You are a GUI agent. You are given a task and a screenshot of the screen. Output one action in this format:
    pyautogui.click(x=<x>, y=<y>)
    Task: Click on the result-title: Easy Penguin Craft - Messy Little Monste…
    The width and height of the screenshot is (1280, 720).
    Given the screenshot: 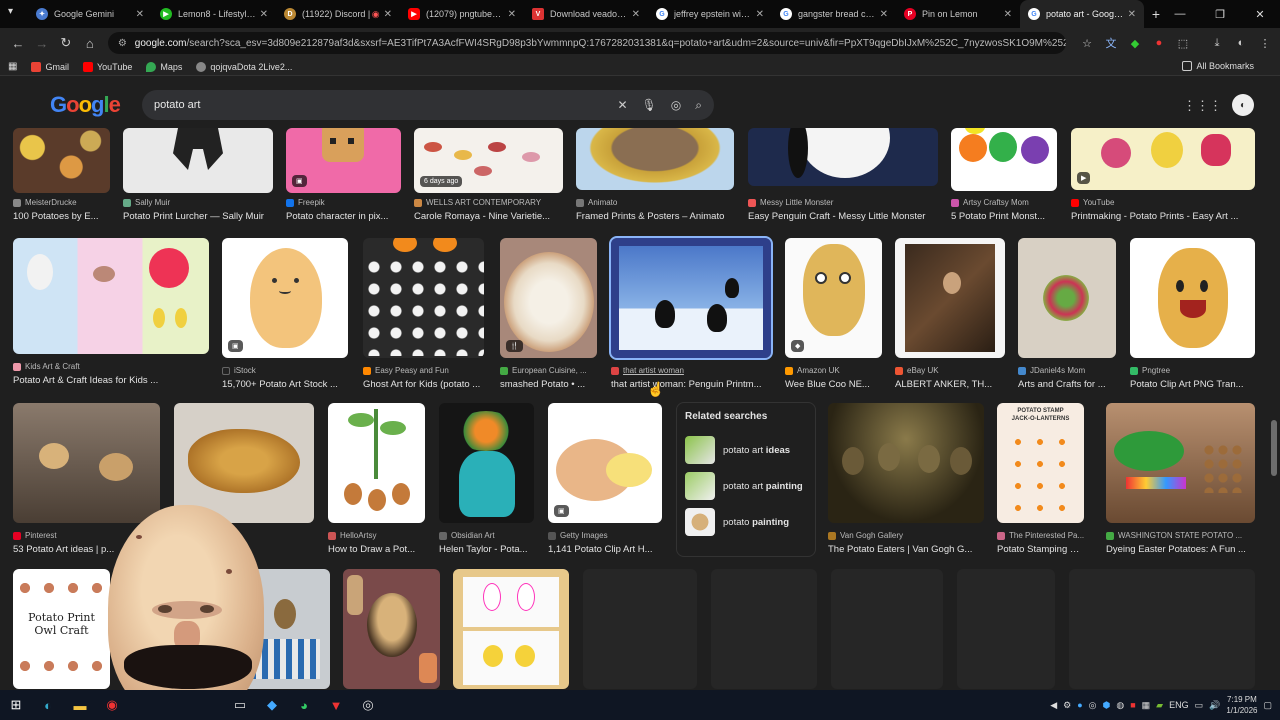 What is the action you would take?
    pyautogui.click(x=843, y=216)
    